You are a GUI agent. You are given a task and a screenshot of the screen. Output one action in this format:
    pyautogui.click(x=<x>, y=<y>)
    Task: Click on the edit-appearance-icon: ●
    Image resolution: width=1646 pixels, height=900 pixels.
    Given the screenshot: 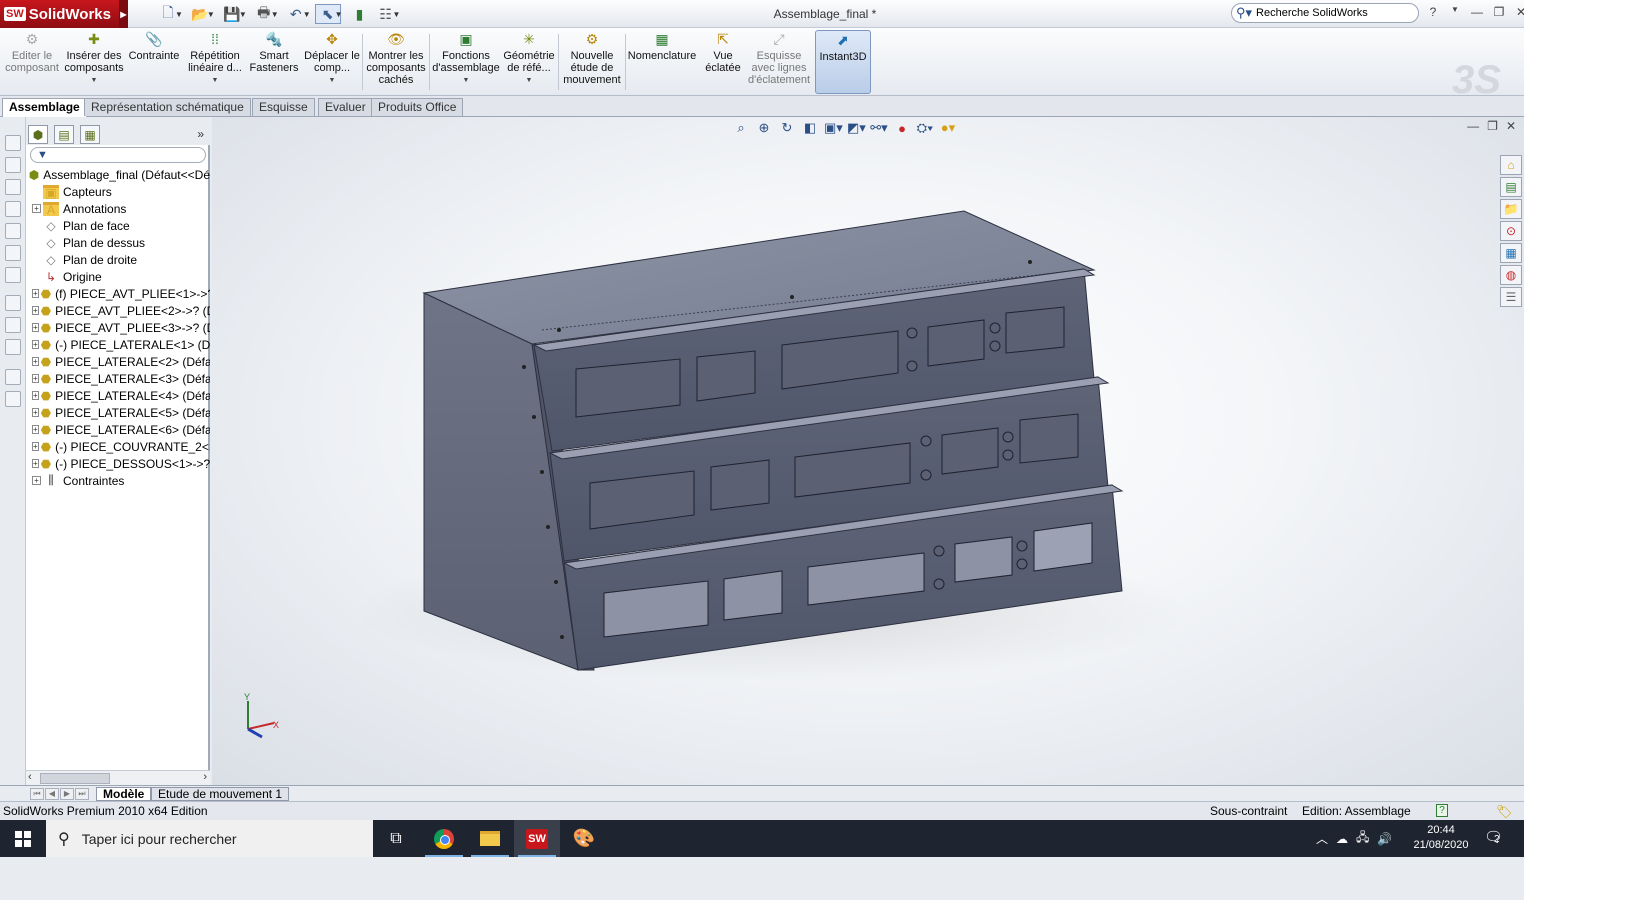 What is the action you would take?
    pyautogui.click(x=902, y=128)
    